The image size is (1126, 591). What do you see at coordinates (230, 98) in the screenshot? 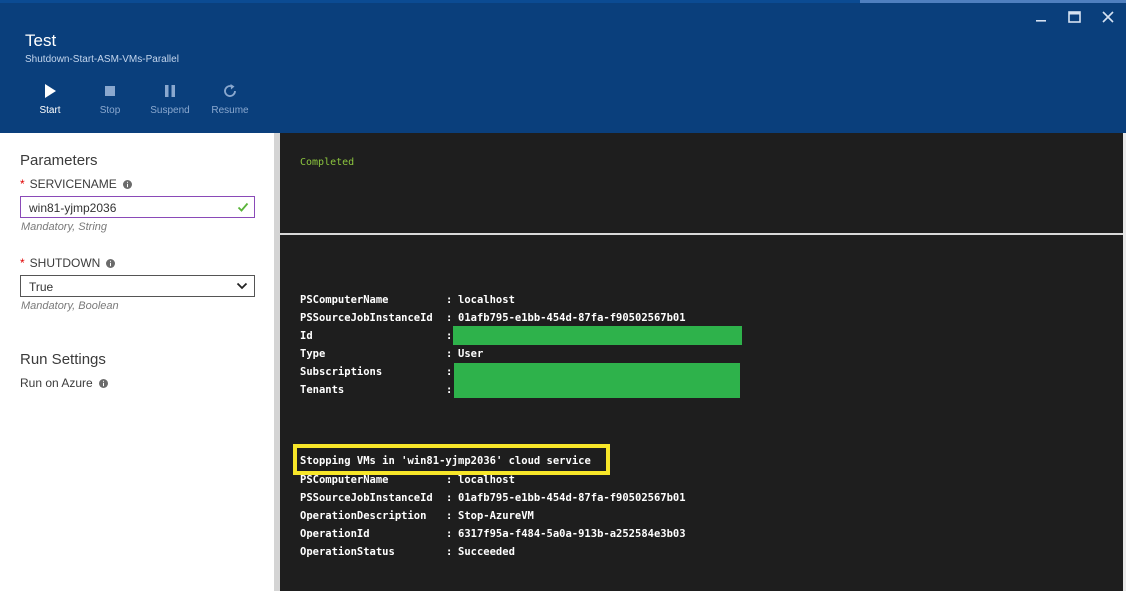
I see `resume-button: Resume` at bounding box center [230, 98].